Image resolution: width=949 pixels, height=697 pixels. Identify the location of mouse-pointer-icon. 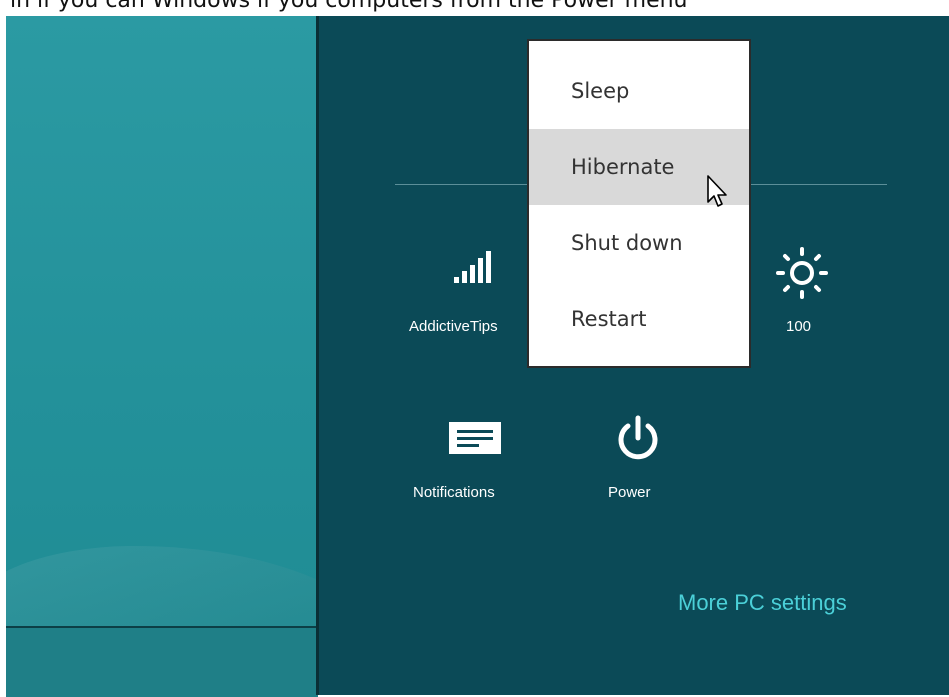
(718, 194).